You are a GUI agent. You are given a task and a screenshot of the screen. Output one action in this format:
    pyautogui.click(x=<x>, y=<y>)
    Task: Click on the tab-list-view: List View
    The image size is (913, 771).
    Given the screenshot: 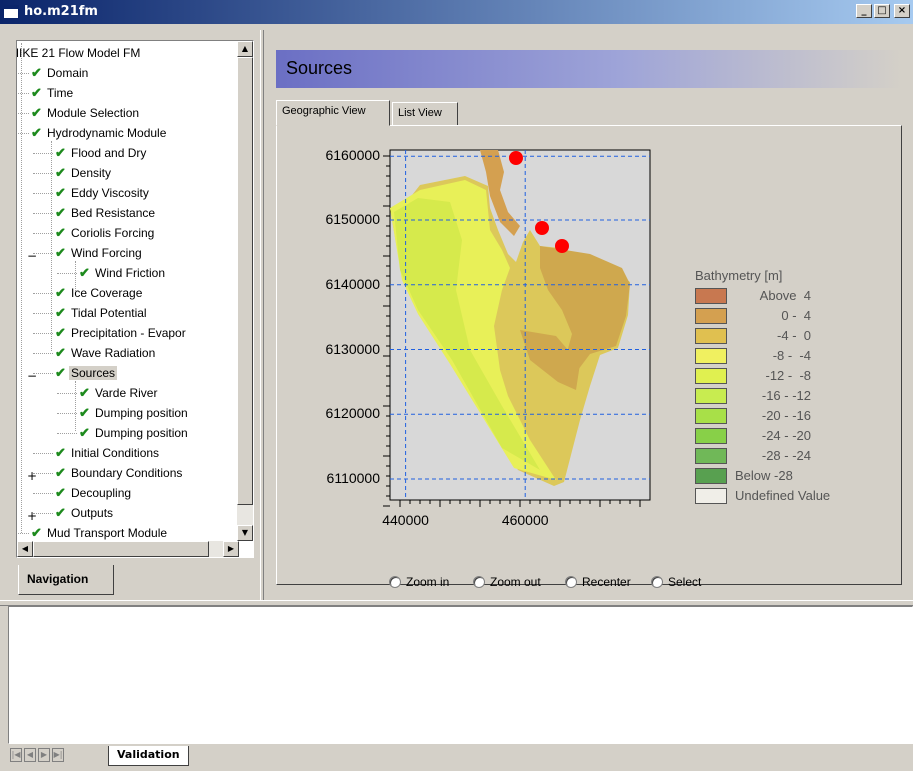 What is the action you would take?
    pyautogui.click(x=425, y=114)
    